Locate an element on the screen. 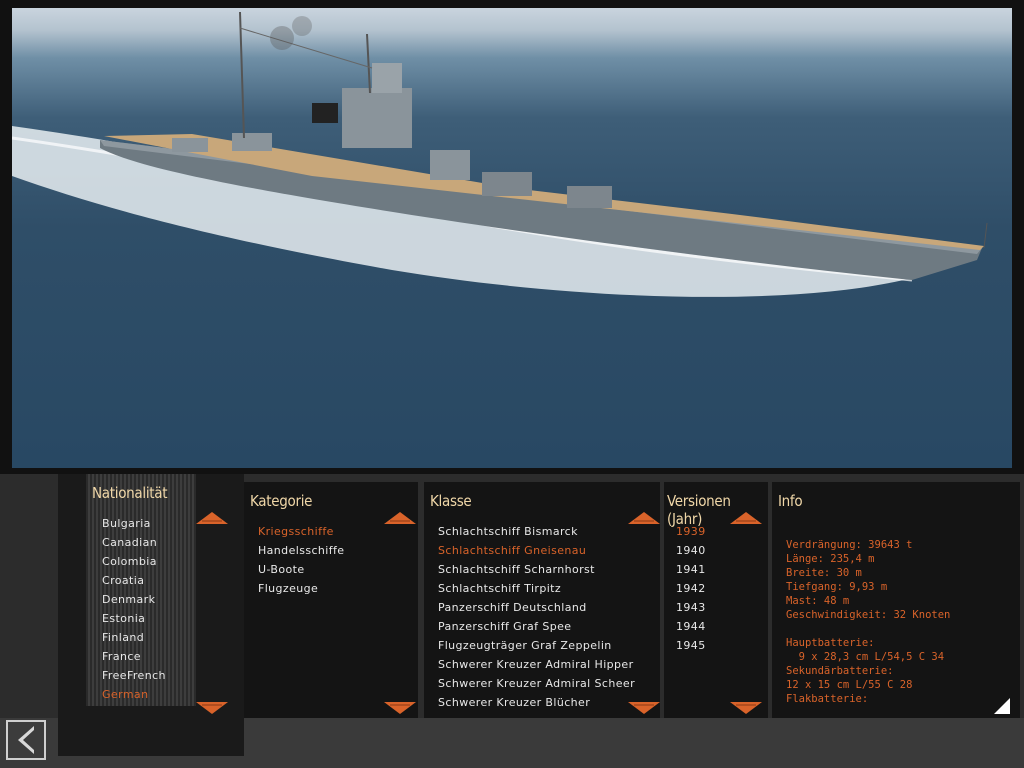 Image resolution: width=1024 pixels, height=768 pixels. category-item: U-Boote is located at coordinates (301, 569).